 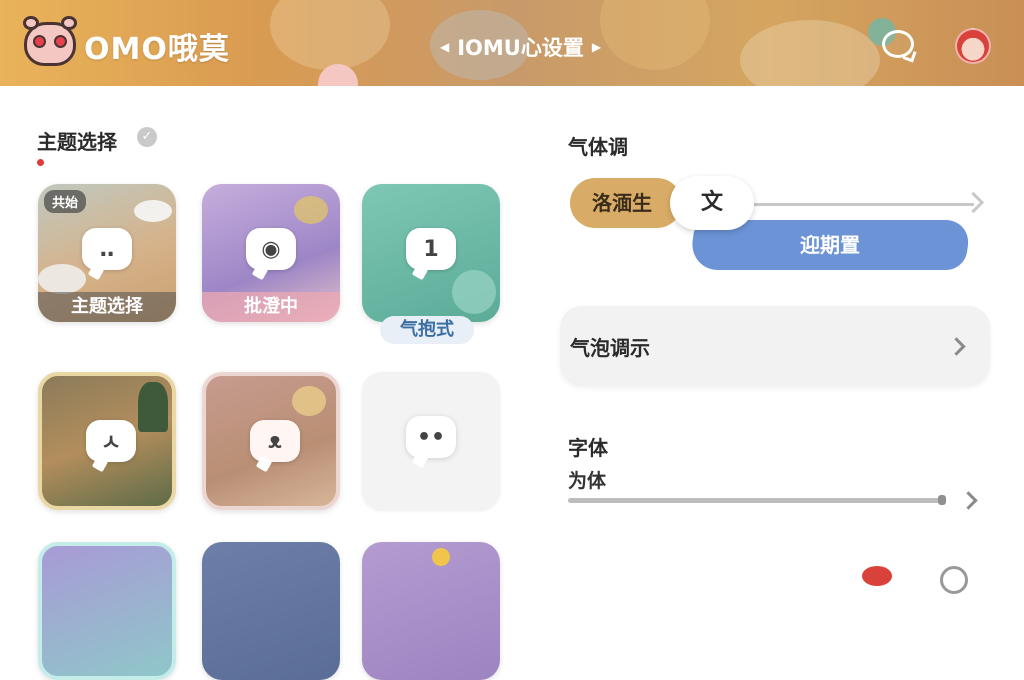 I want to click on tile-label: 主题选择, so click(x=107, y=307).